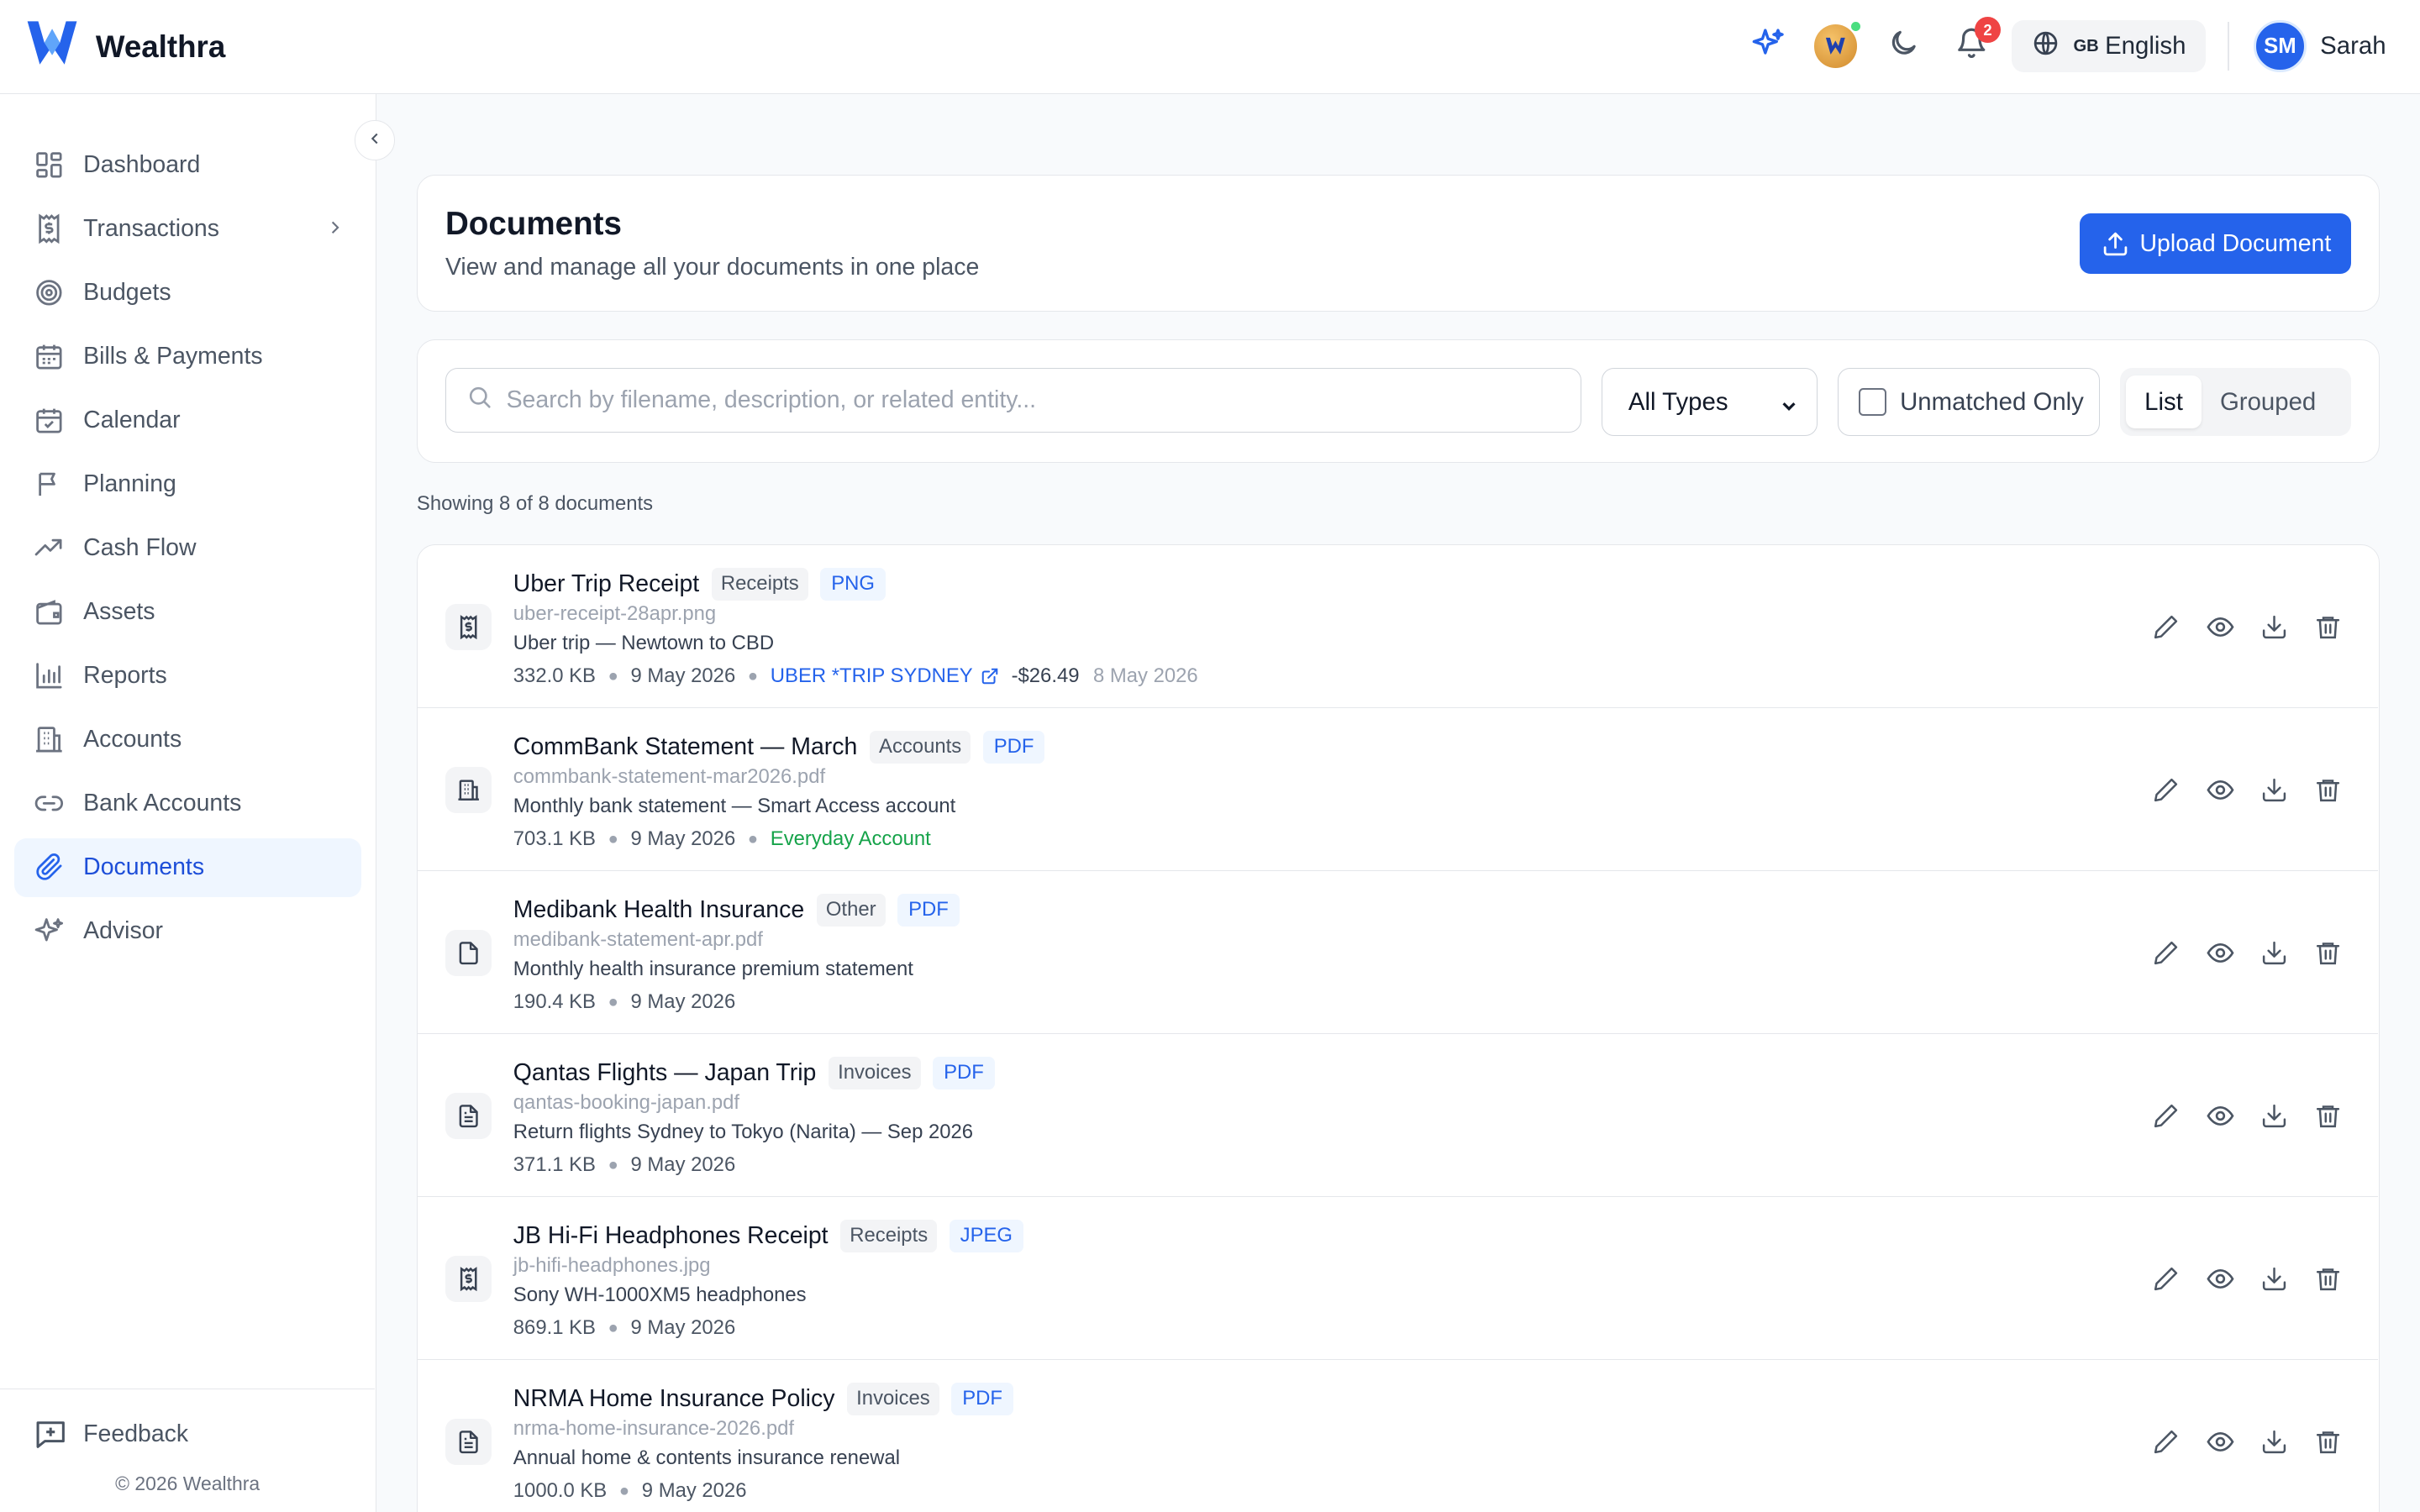 This screenshot has height=1512, width=2420. What do you see at coordinates (665, 1073) in the screenshot?
I see `document-name: Qantas Flights — Japan Trip` at bounding box center [665, 1073].